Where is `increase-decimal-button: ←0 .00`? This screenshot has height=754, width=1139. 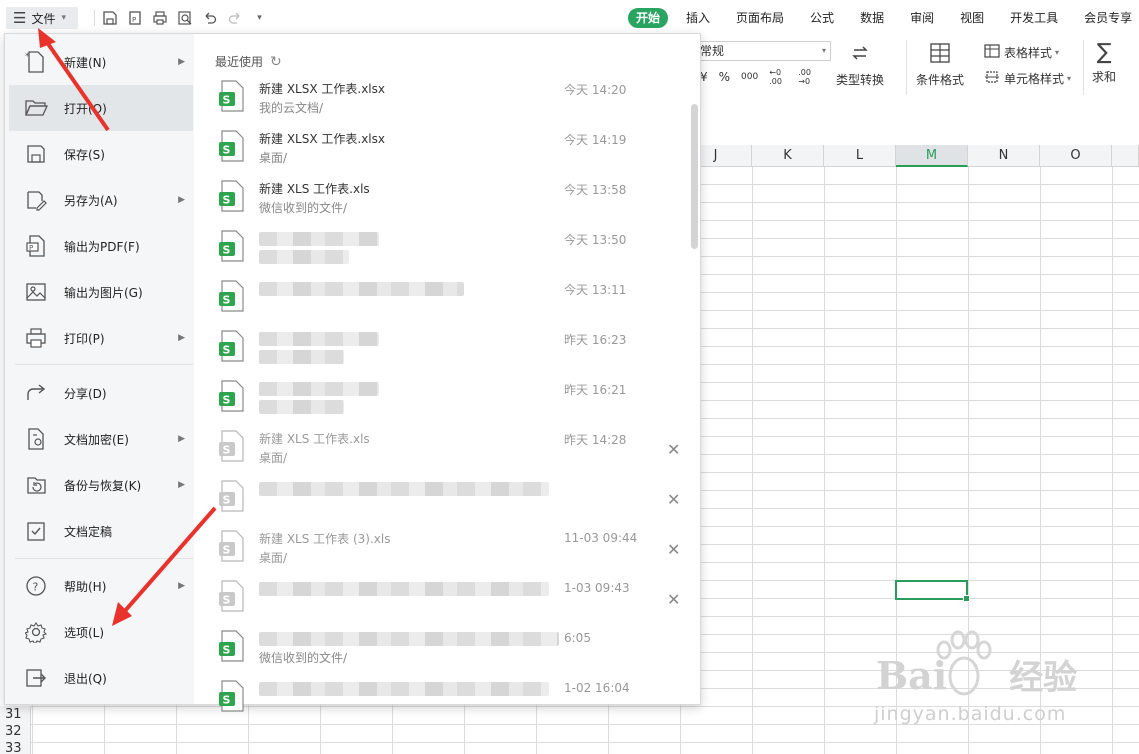 increase-decimal-button: ←0 .00 is located at coordinates (778, 77).